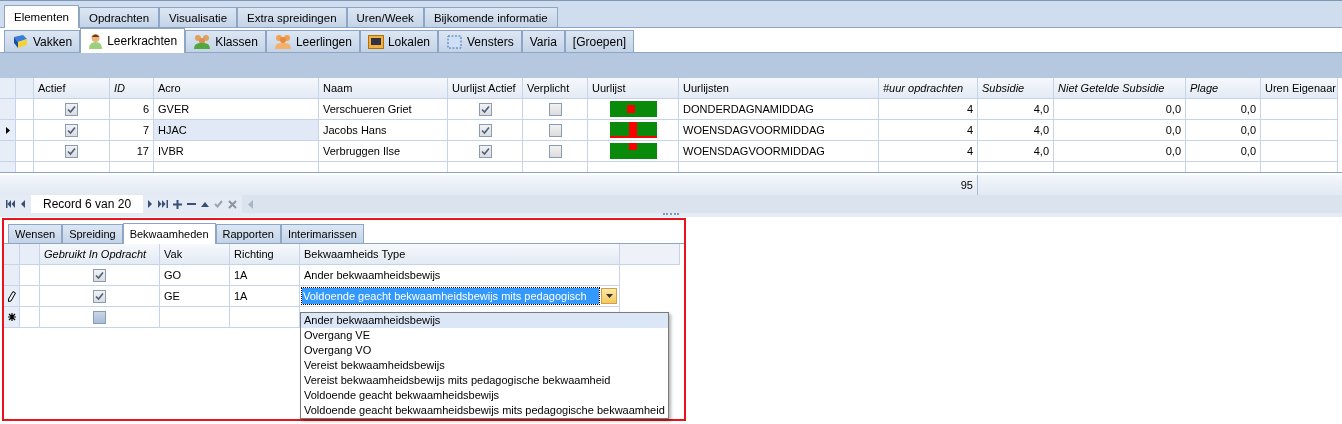 The image size is (1342, 424). What do you see at coordinates (100, 254) in the screenshot?
I see `column-header: Gebruikt In Opdracht` at bounding box center [100, 254].